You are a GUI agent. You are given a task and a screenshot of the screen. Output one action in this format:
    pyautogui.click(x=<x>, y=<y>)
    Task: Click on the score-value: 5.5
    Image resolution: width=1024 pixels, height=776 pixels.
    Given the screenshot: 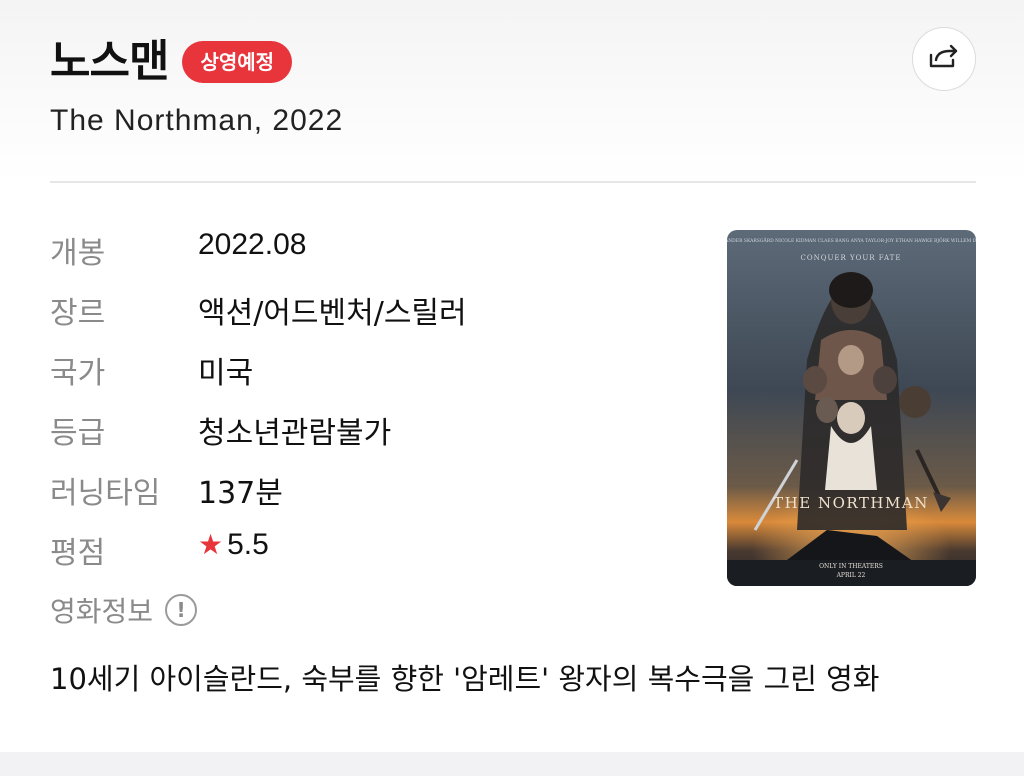 What is the action you would take?
    pyautogui.click(x=248, y=544)
    